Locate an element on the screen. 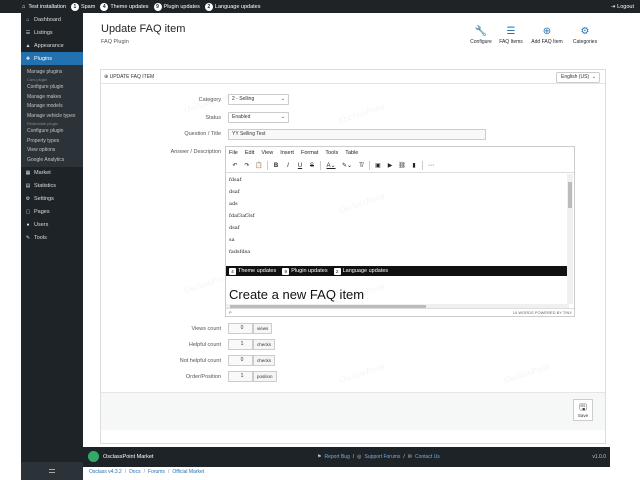  submenu-manage-plugins: Manage plugins is located at coordinates (52, 72).